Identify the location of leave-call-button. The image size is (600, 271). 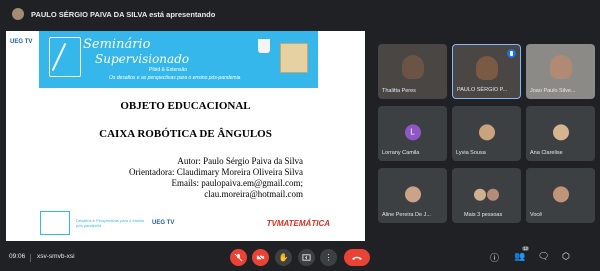
(357, 257).